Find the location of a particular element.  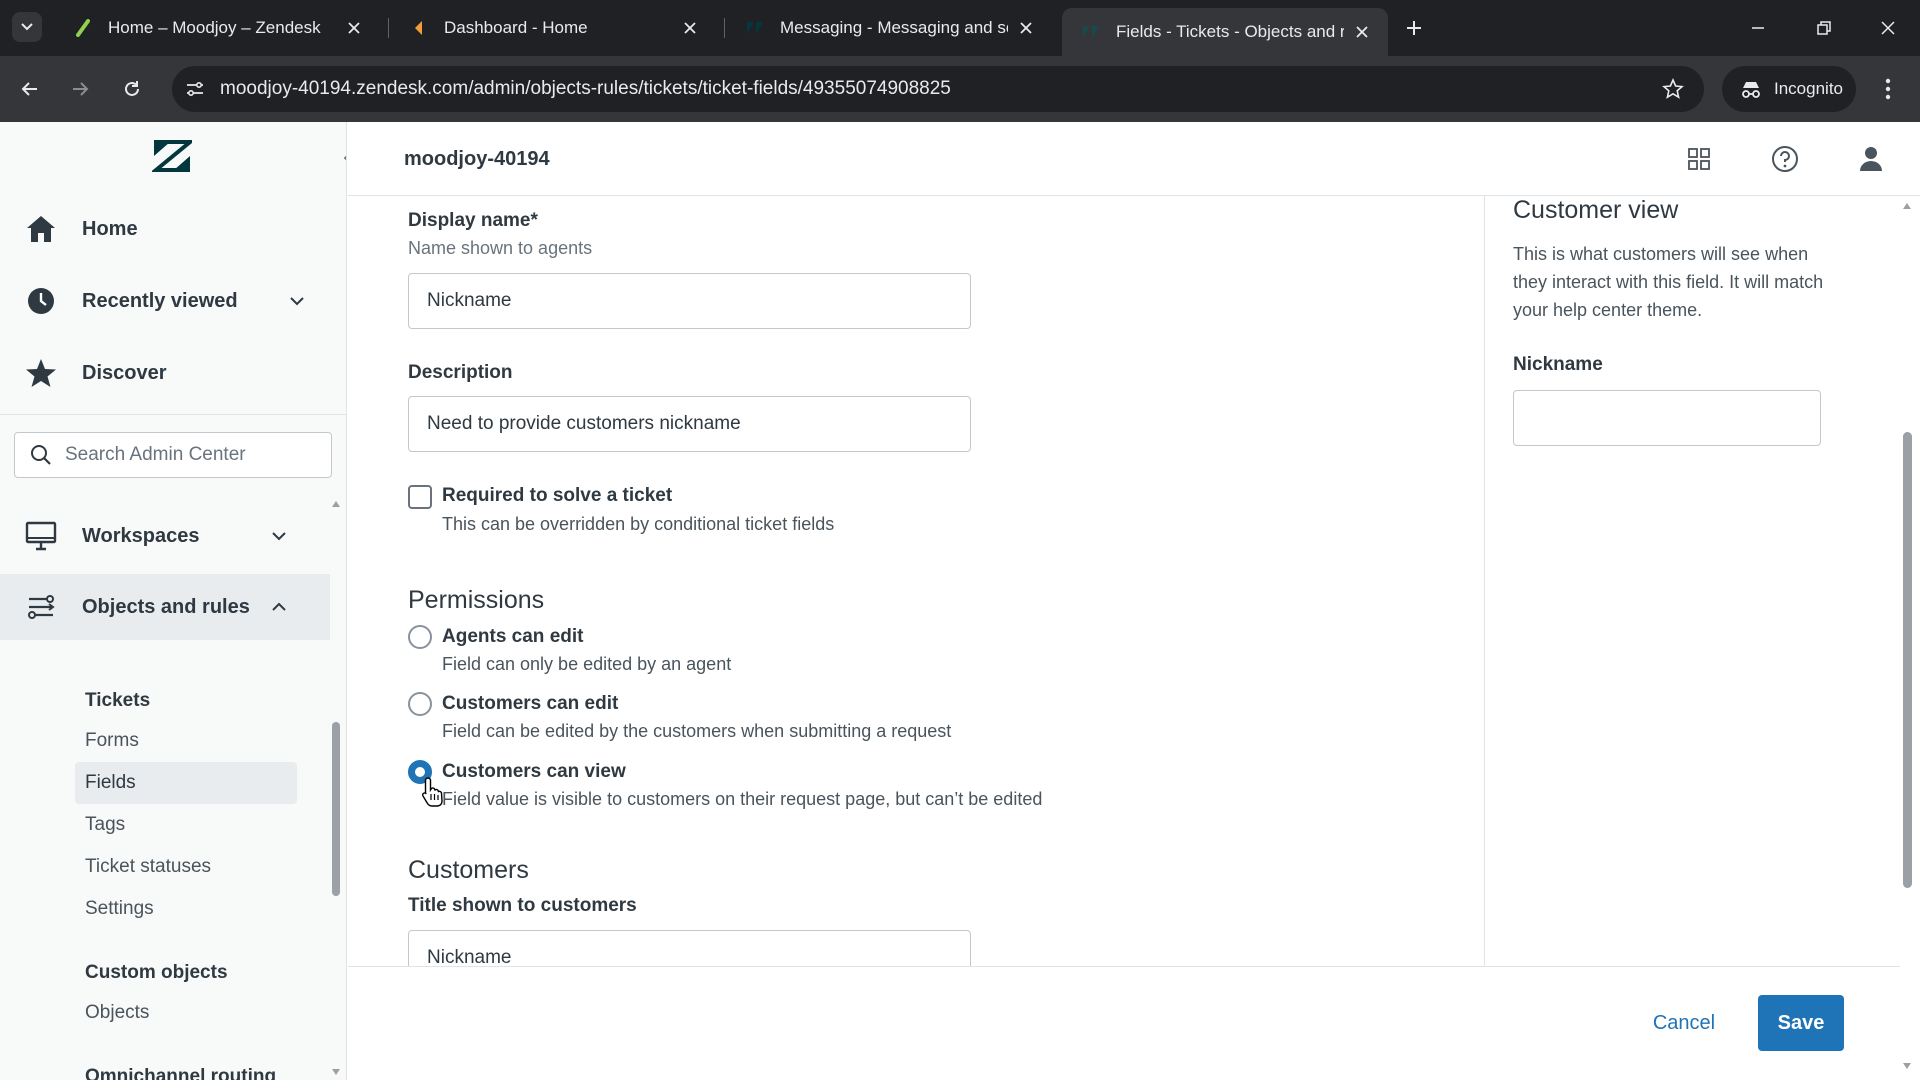

tab-separator is located at coordinates (724, 28).